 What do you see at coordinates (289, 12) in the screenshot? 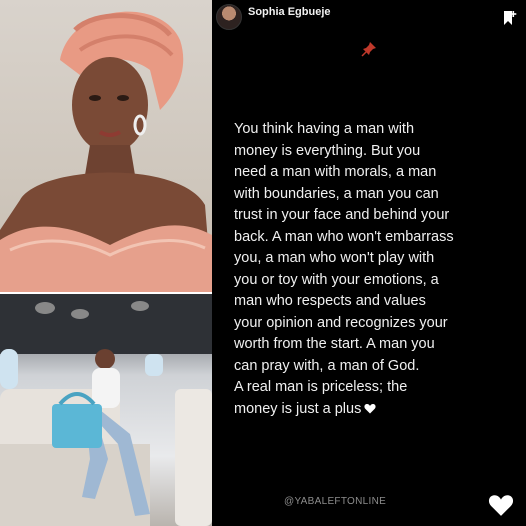
I see `author-name: Sophia Egbueje` at bounding box center [289, 12].